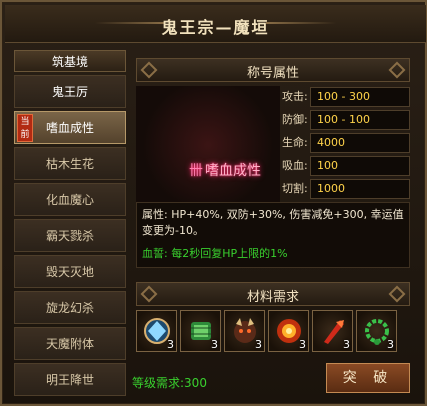 This screenshot has width=427, height=406. I want to click on sidebar-item-label: 化血魔心, so click(69, 200).